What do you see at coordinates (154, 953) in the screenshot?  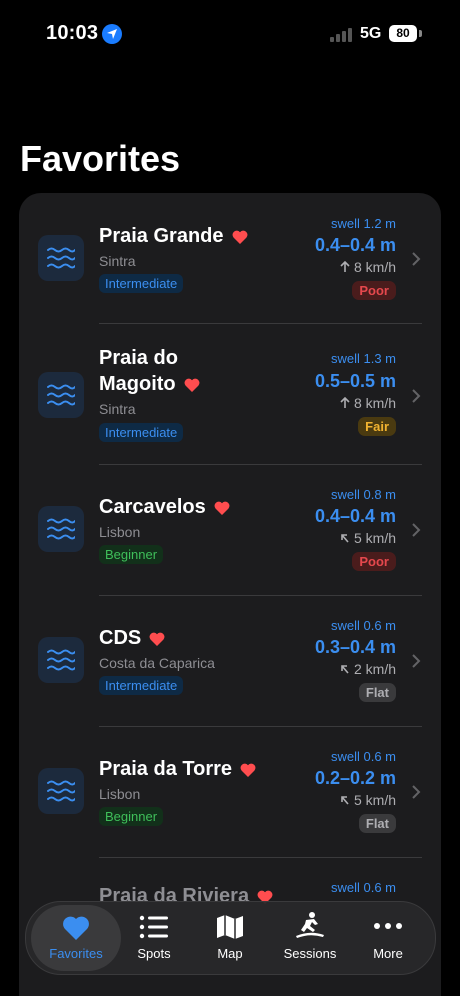 I see `tab-label: Spots` at bounding box center [154, 953].